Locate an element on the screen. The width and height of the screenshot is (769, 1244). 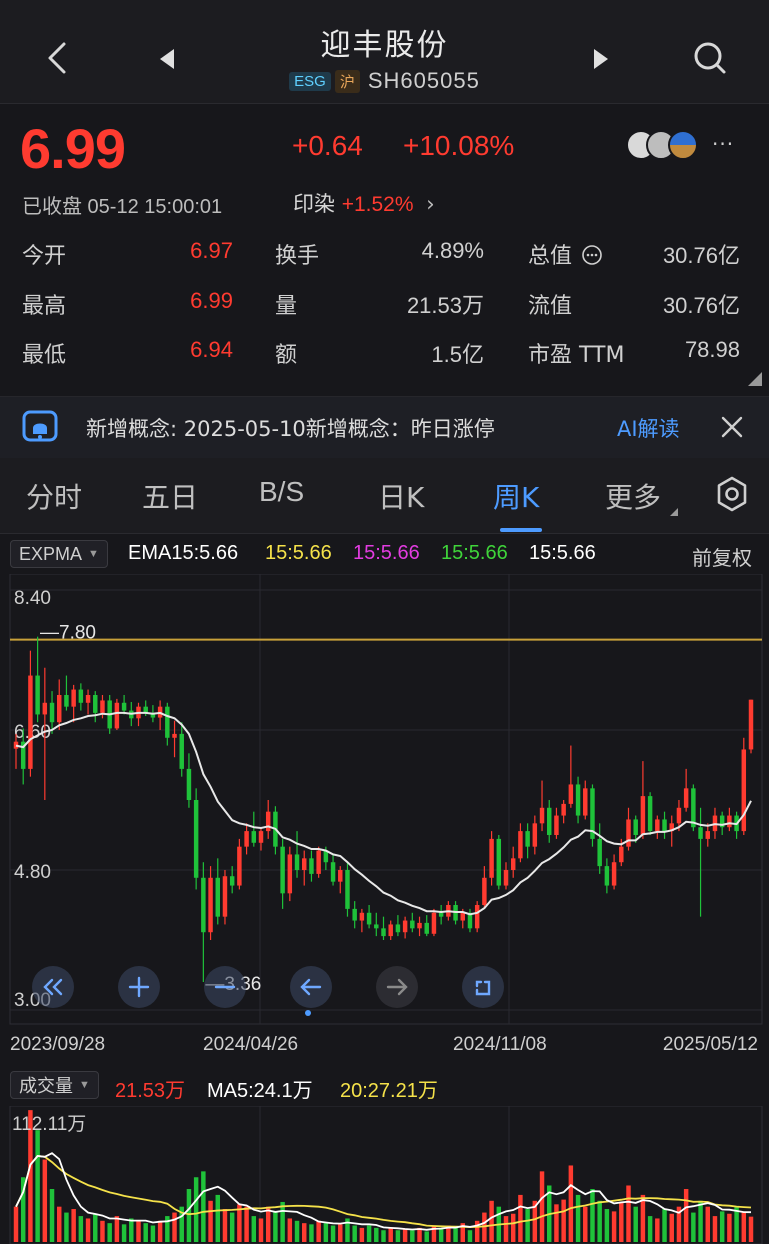
esg-badge: ESG is located at coordinates (310, 81).